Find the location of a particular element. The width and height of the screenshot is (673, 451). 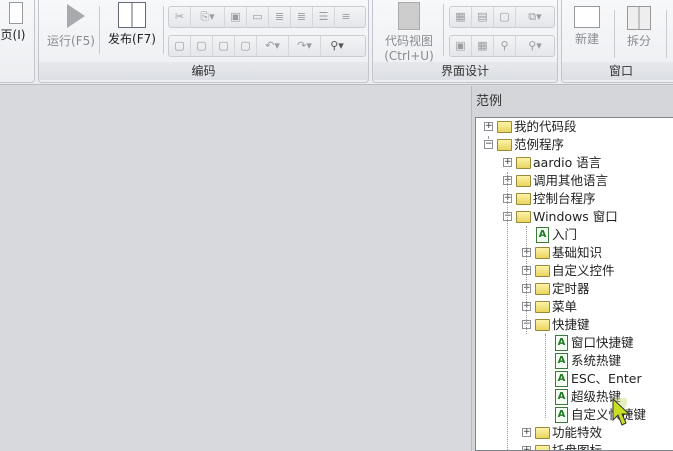

bookmark-prev-icon: ▢ is located at coordinates (224, 46).